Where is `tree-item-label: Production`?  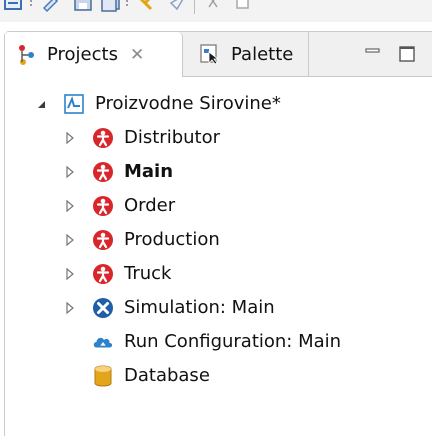 tree-item-label: Production is located at coordinates (172, 239).